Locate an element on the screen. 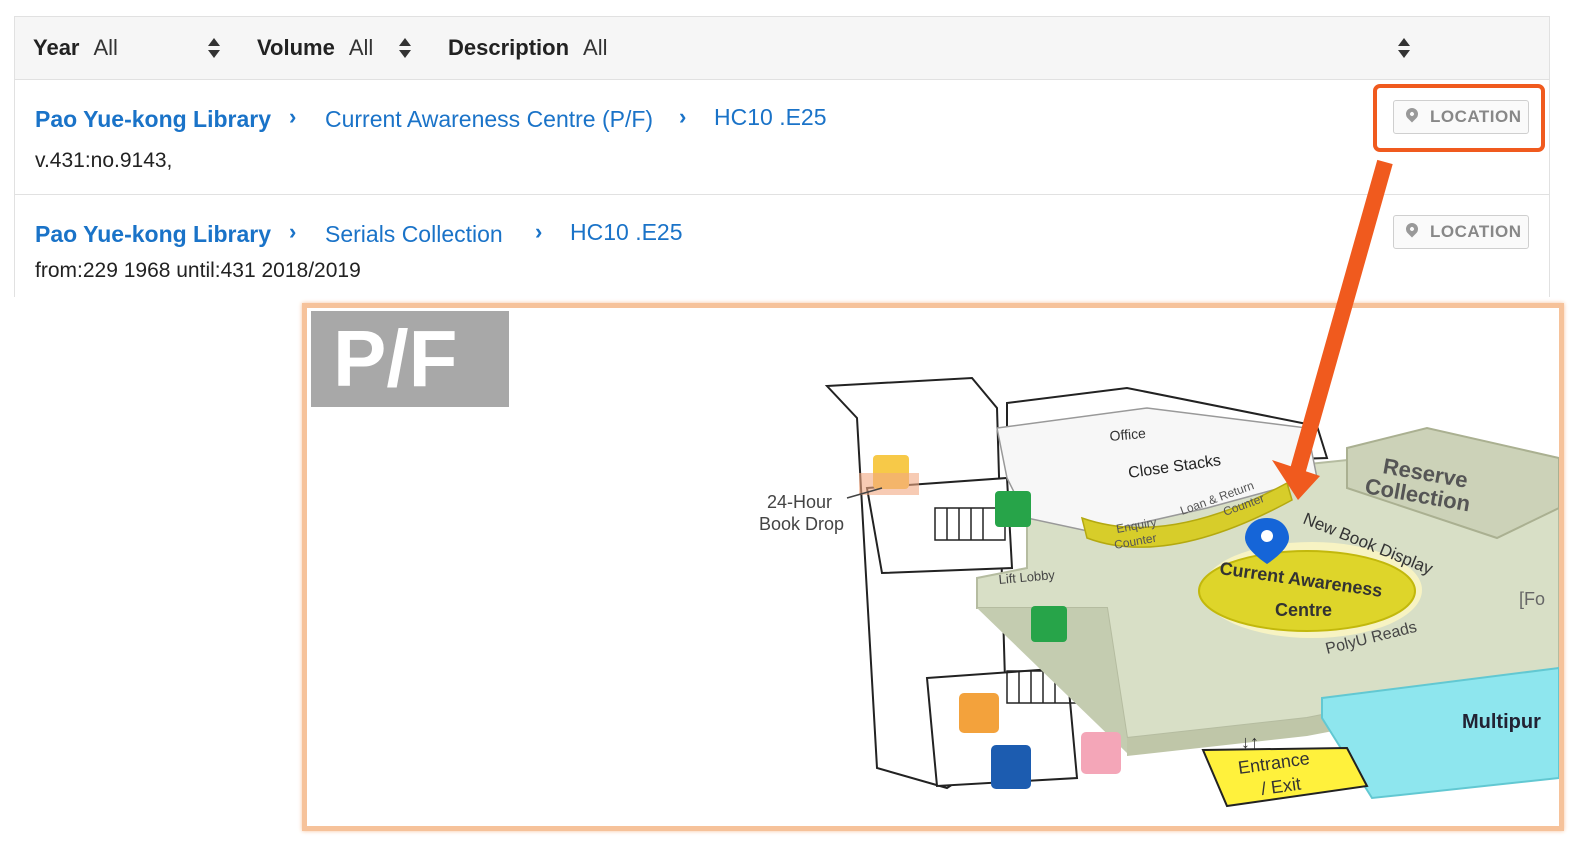 This screenshot has width=1587, height=845. location-link: Serials Collection is located at coordinates (414, 234).